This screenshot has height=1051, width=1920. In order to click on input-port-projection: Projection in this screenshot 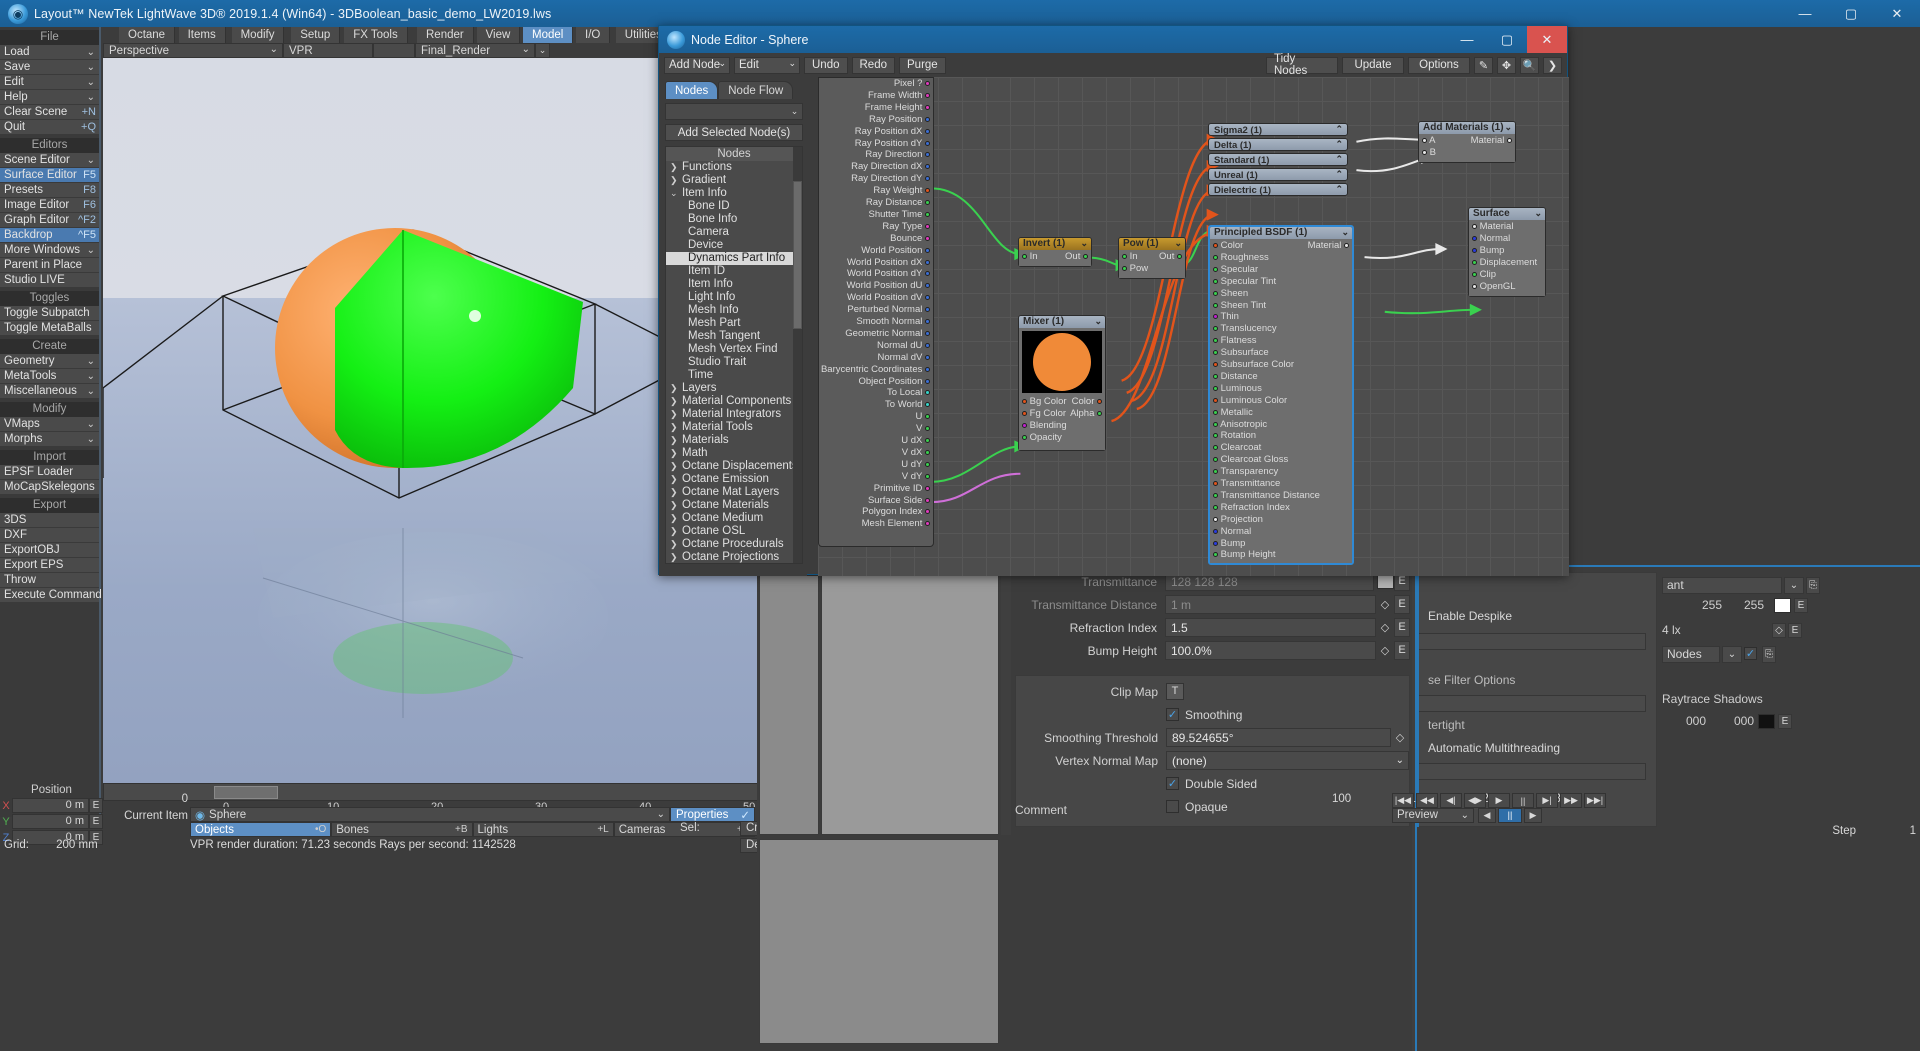, I will do `click(1238, 520)`.